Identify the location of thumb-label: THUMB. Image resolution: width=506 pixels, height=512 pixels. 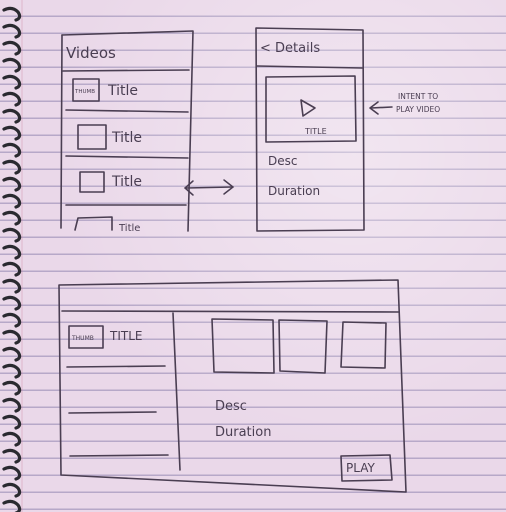
(82, 338).